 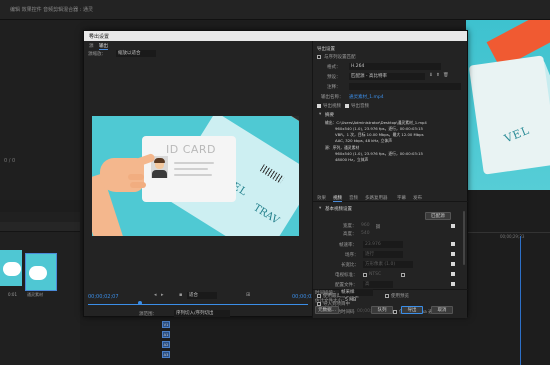 What do you see at coordinates (382, 310) in the screenshot?
I see `queue-button: 队列` at bounding box center [382, 310].